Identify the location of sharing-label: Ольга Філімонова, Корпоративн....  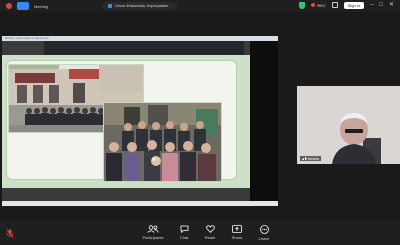
(143, 6).